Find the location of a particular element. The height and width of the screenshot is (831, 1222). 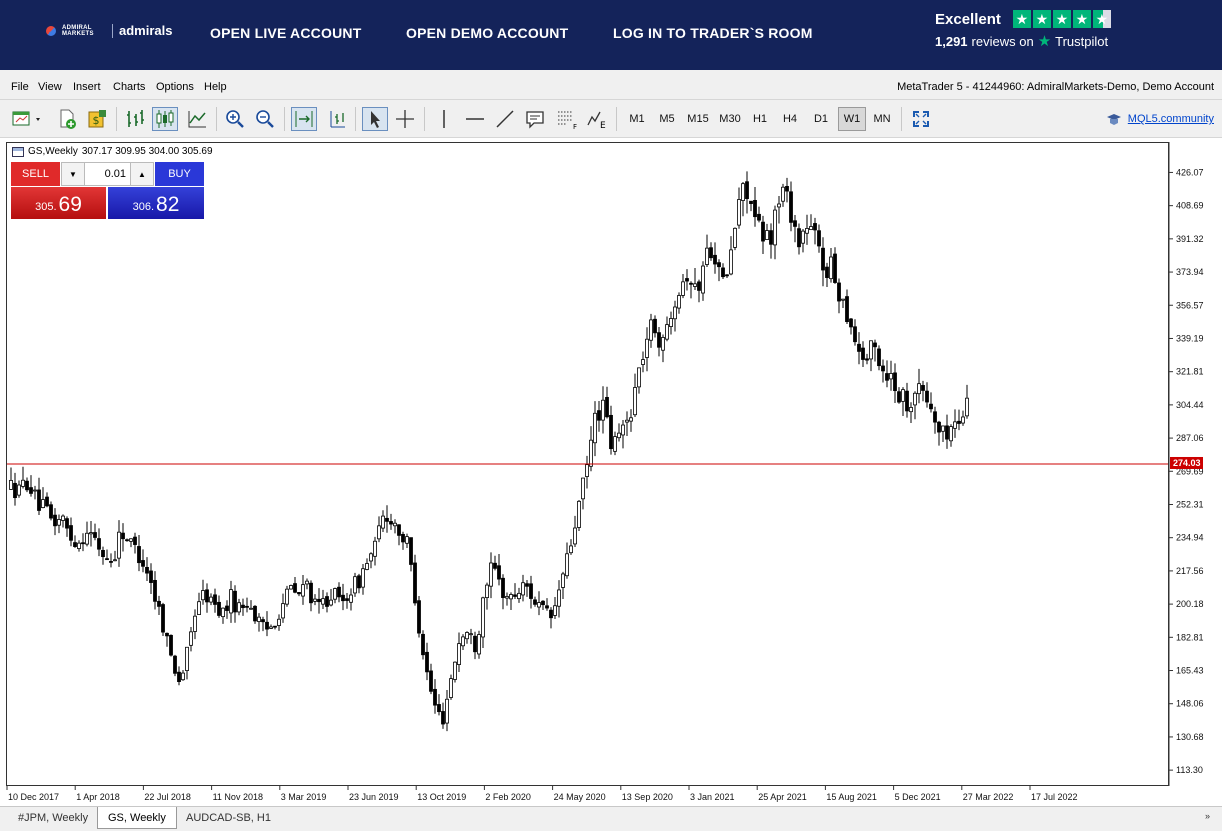

fullscreen-button is located at coordinates (921, 119).